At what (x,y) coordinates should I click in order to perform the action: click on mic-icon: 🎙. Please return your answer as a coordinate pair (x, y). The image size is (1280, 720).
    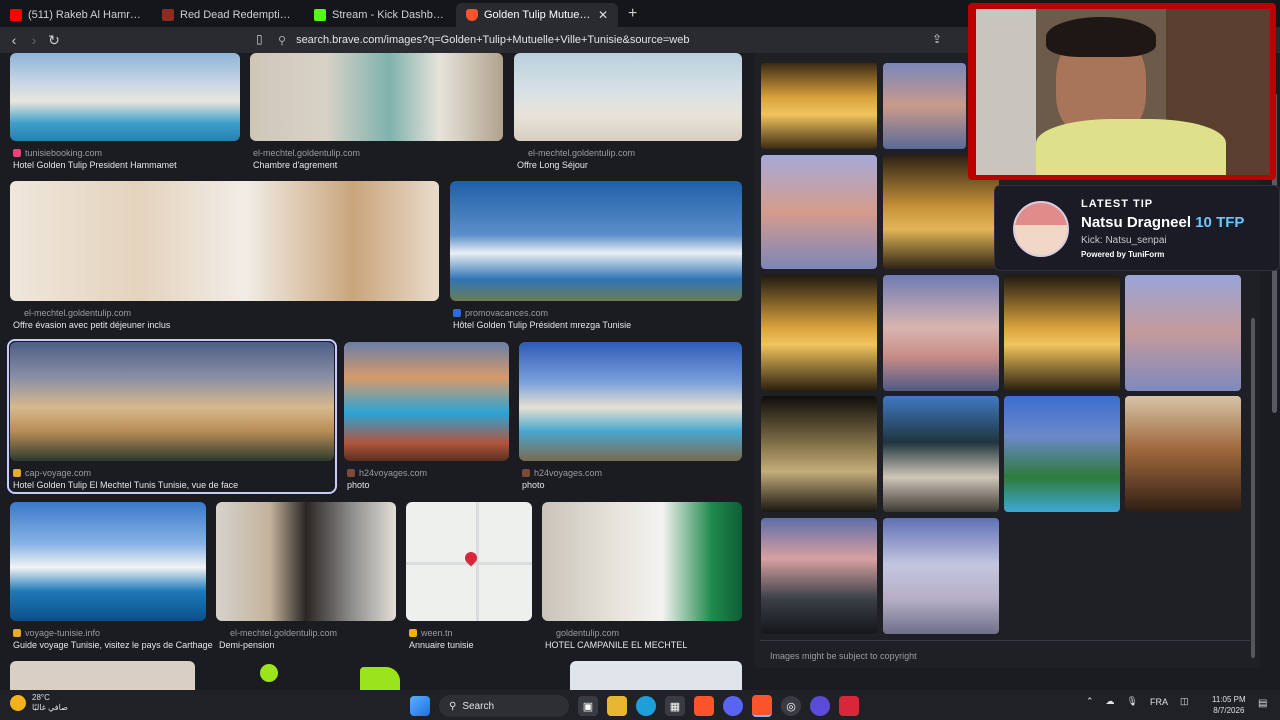
    Looking at the image, I should click on (1132, 701).